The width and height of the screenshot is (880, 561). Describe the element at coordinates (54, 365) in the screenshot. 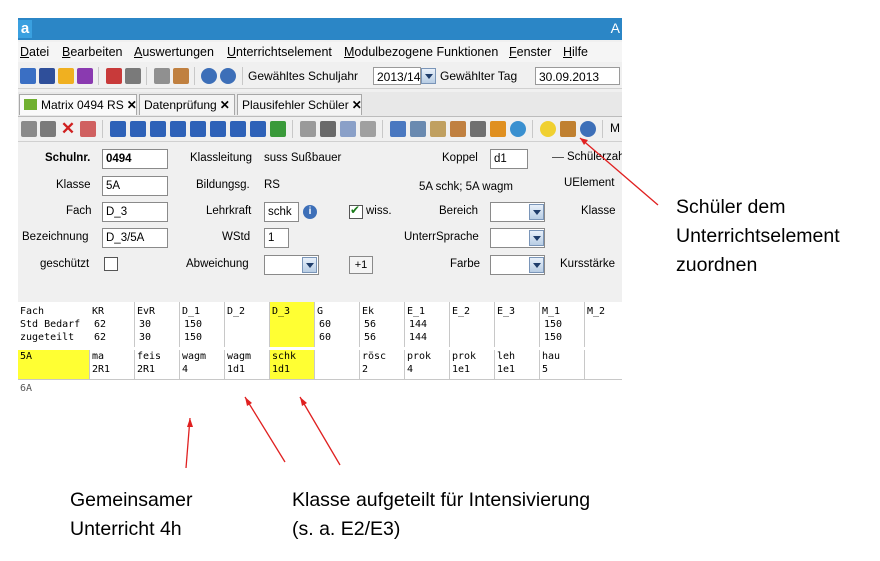

I see `class-row-label: 5A` at that location.